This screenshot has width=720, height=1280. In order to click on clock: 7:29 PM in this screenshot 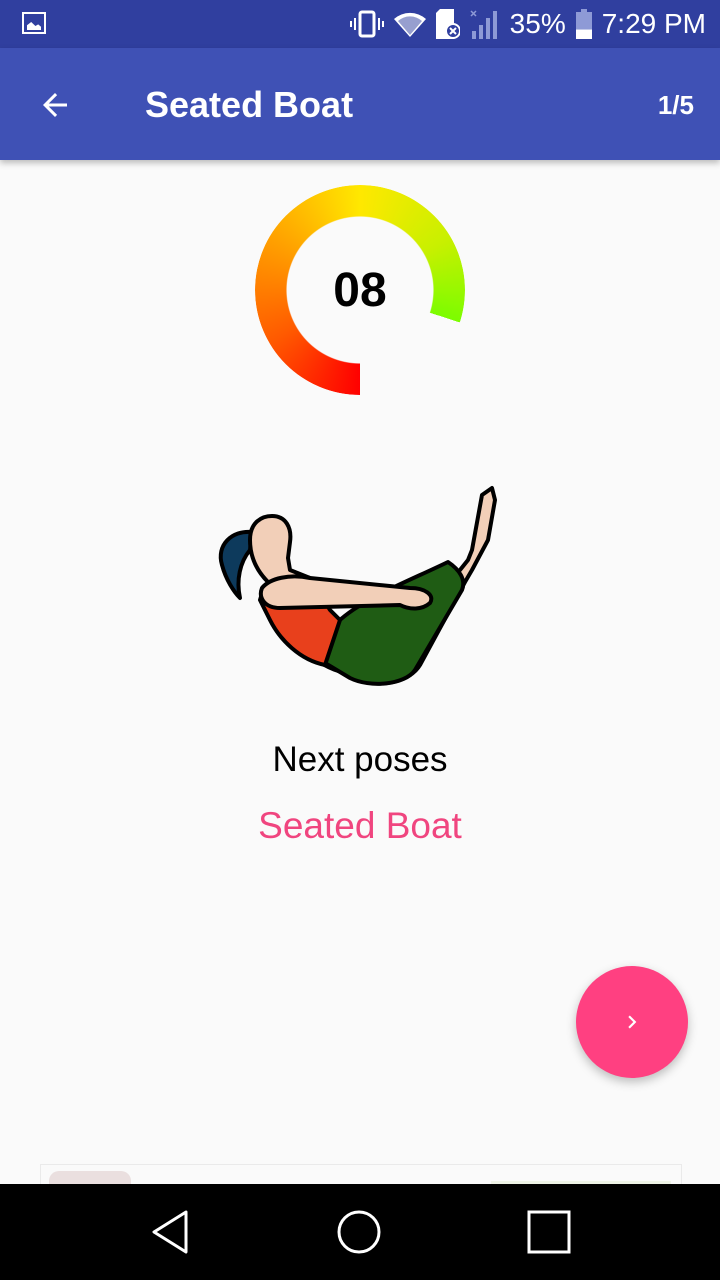, I will do `click(653, 23)`.